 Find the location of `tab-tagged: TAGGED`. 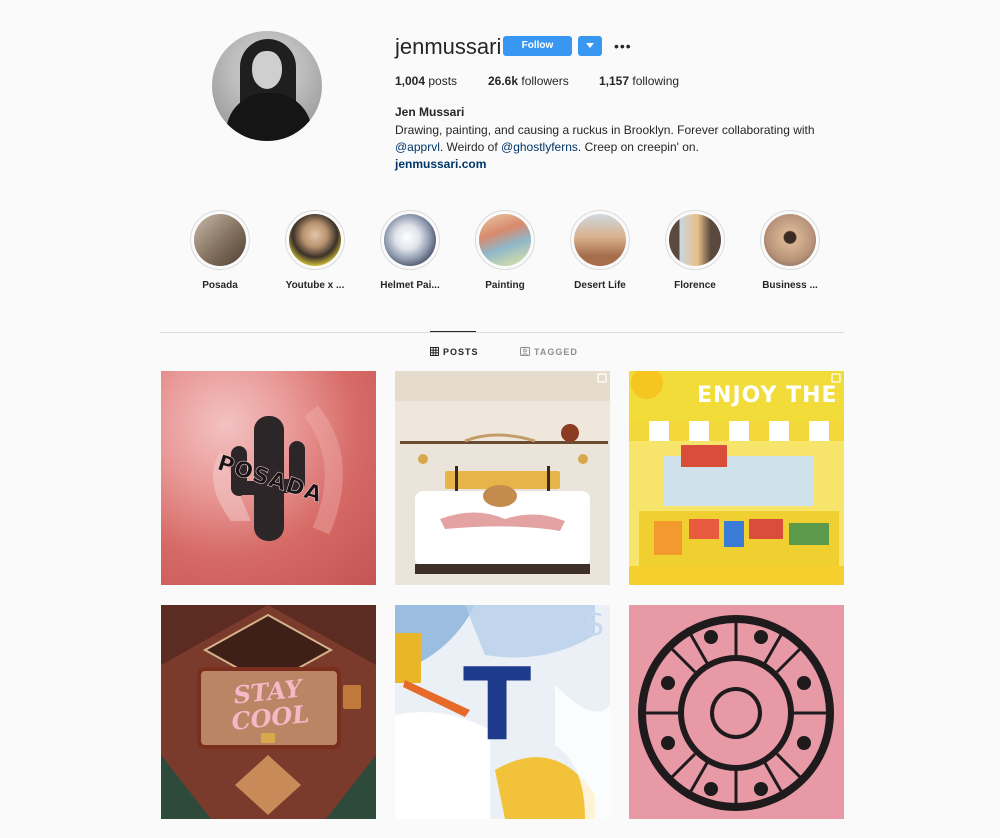

tab-tagged: TAGGED is located at coordinates (549, 352).